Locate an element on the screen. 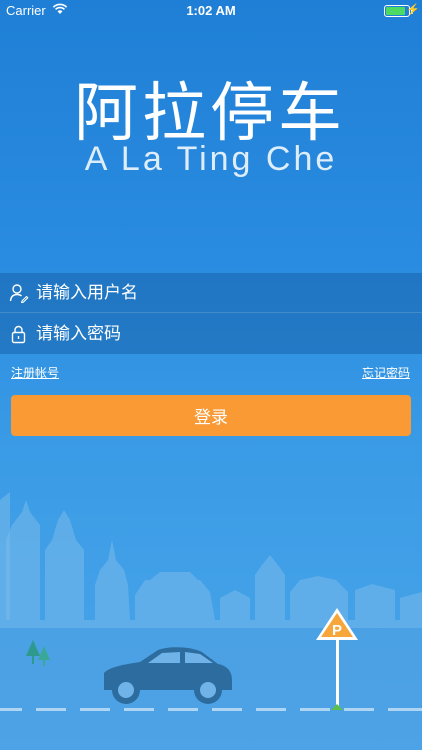 This screenshot has height=750, width=422. register-link: 注册帐号 is located at coordinates (35, 372).